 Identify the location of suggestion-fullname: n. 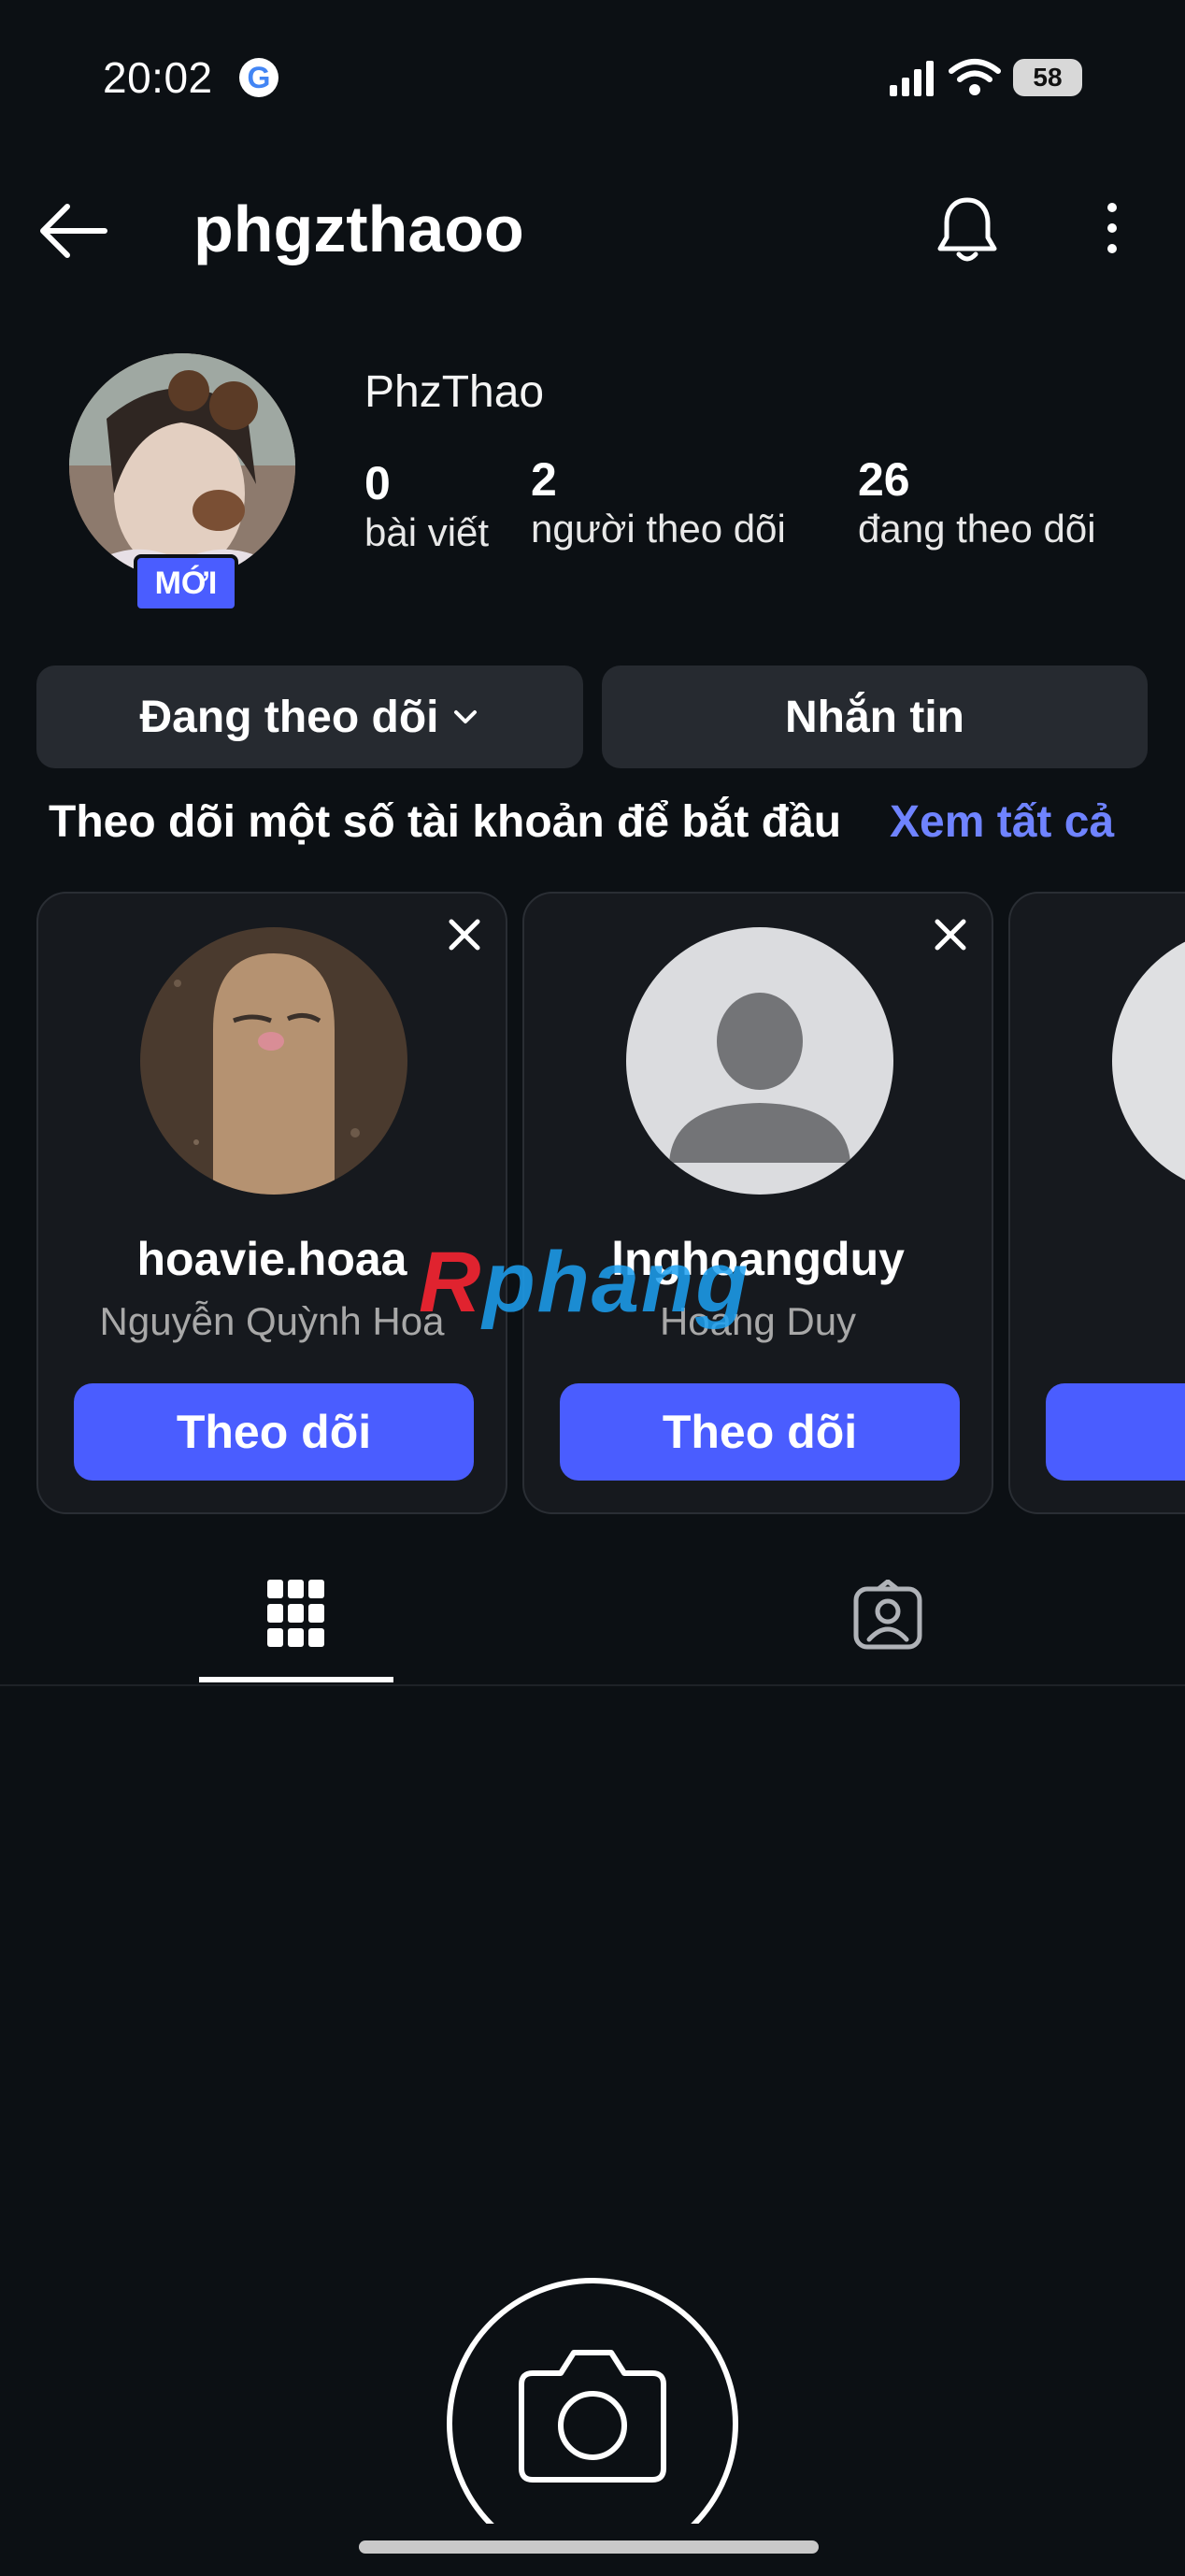
(1097, 1321).